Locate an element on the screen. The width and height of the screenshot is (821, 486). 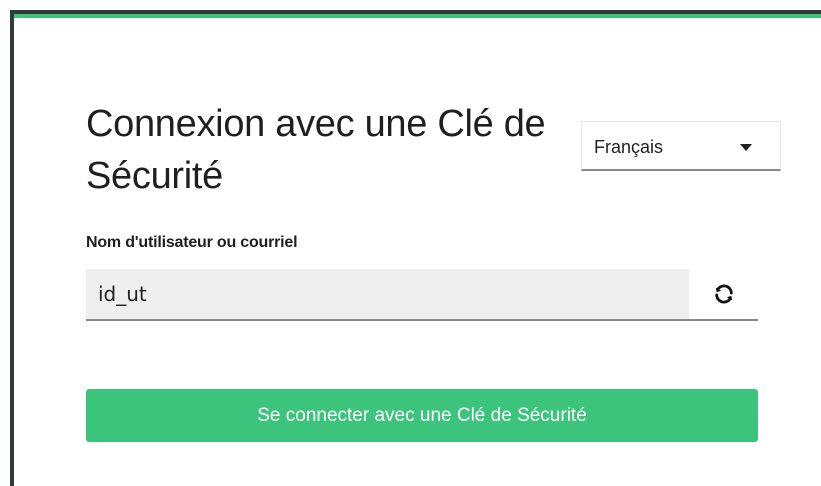
refresh-button is located at coordinates (723, 294).